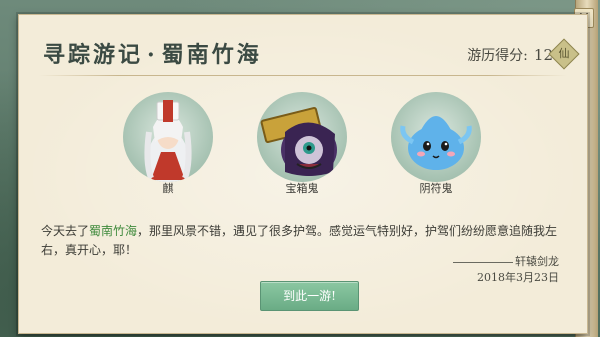  What do you see at coordinates (113, 231) in the screenshot?
I see `journal-place-link: 蜀南竹海` at bounding box center [113, 231].